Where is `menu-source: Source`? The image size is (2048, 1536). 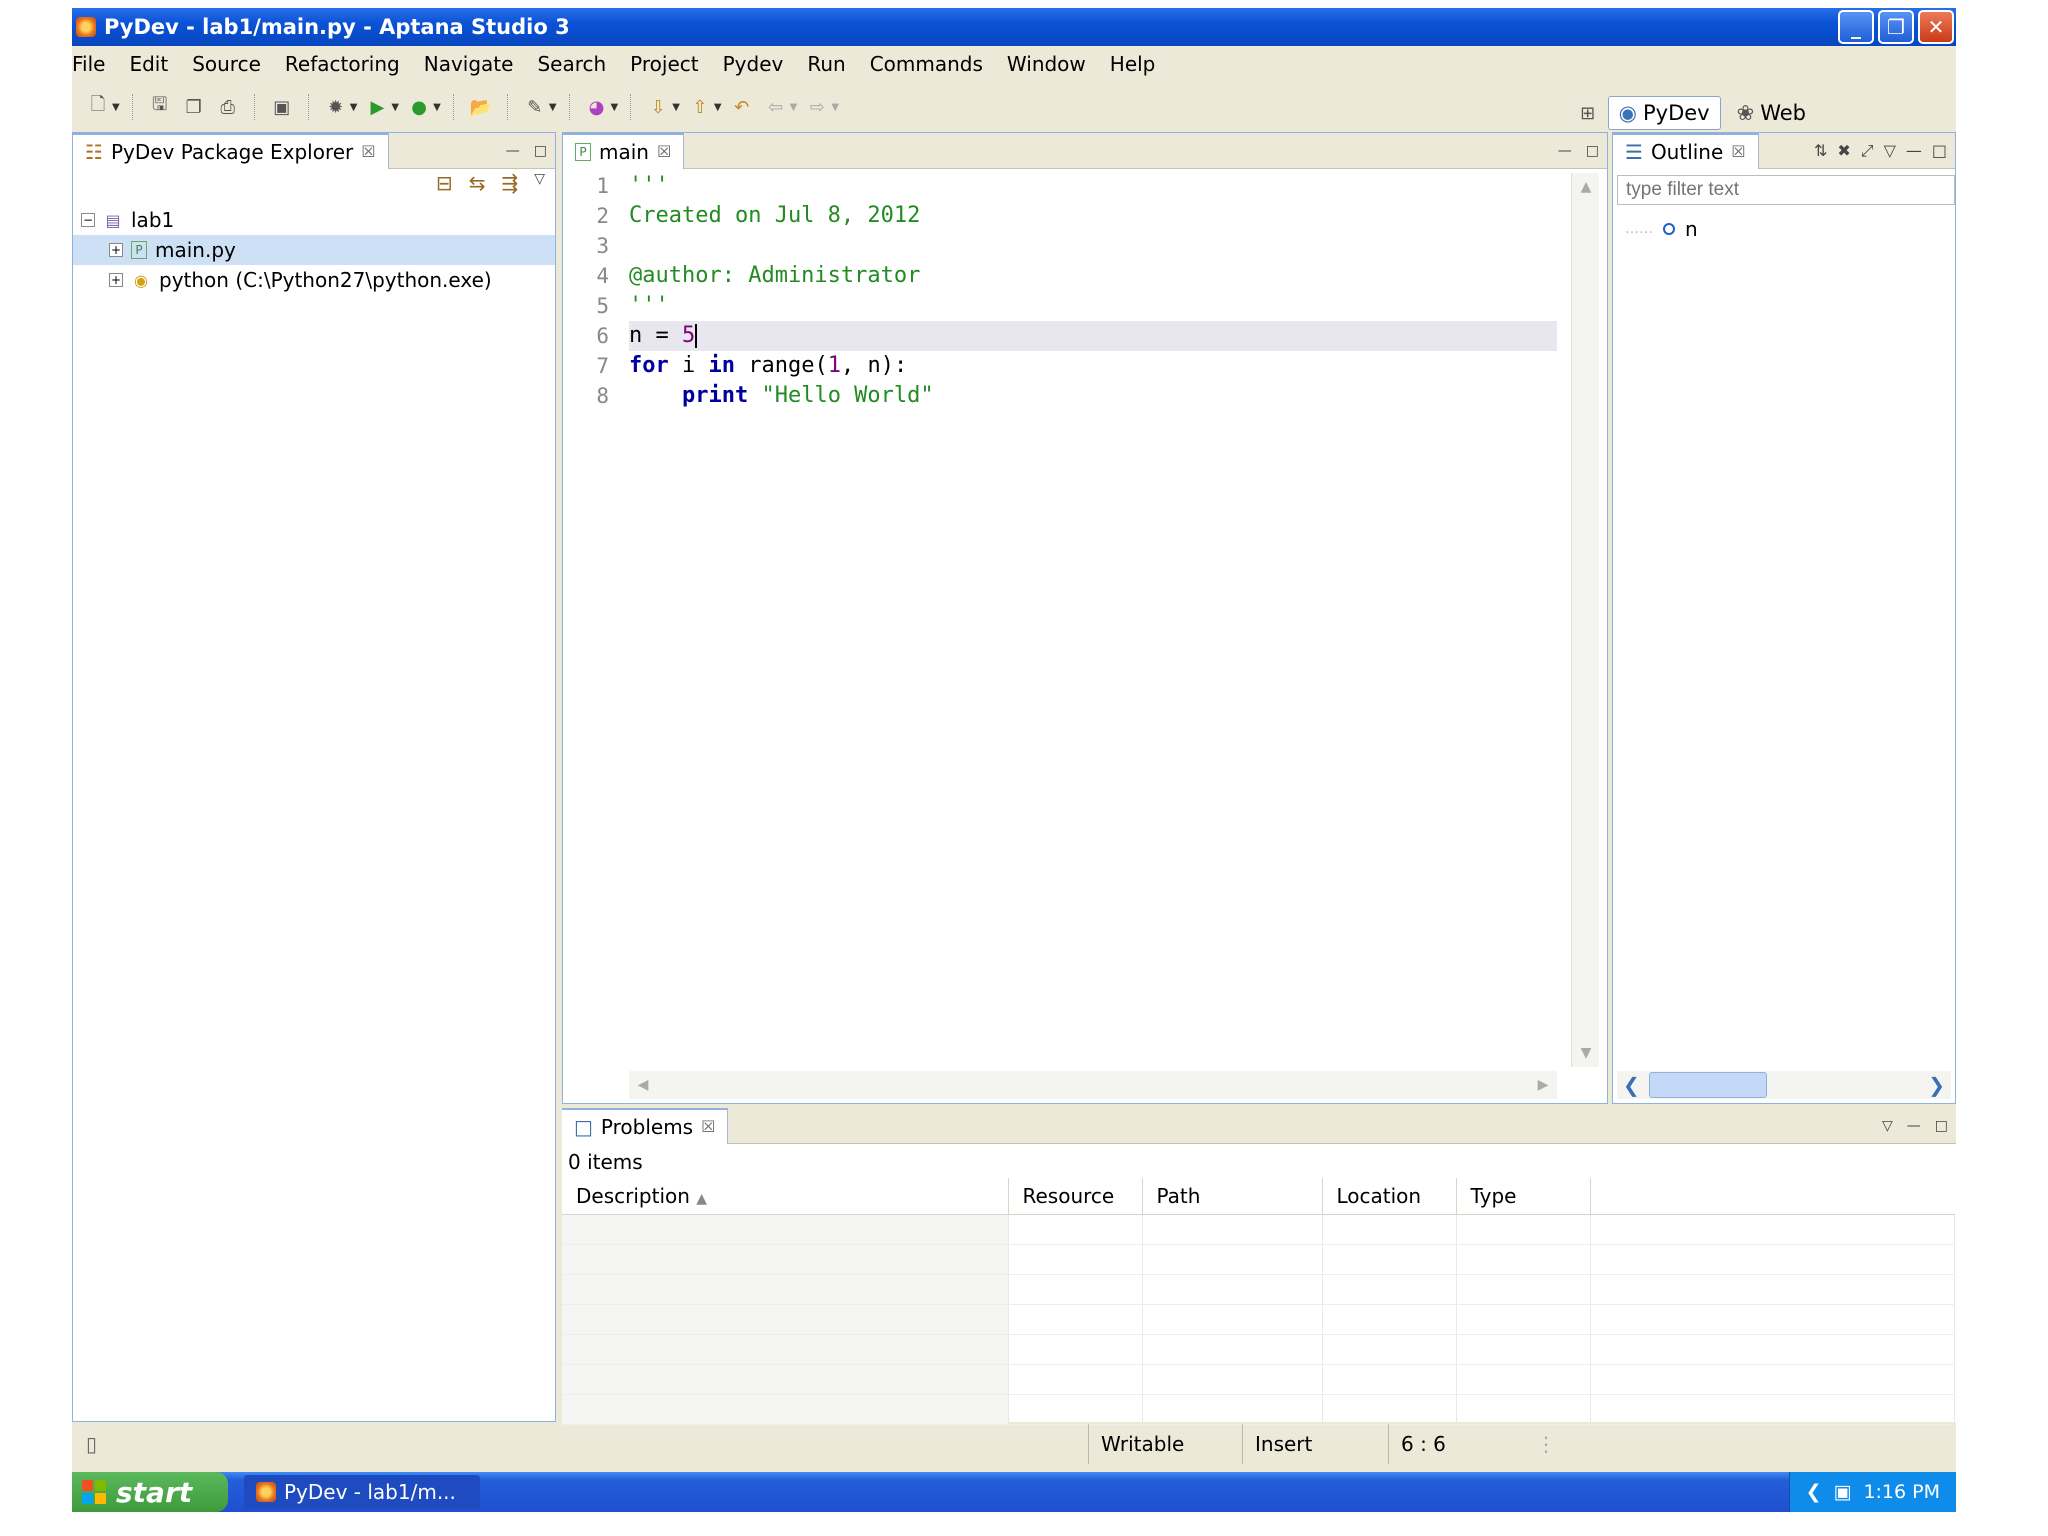
menu-source: Source is located at coordinates (232, 64).